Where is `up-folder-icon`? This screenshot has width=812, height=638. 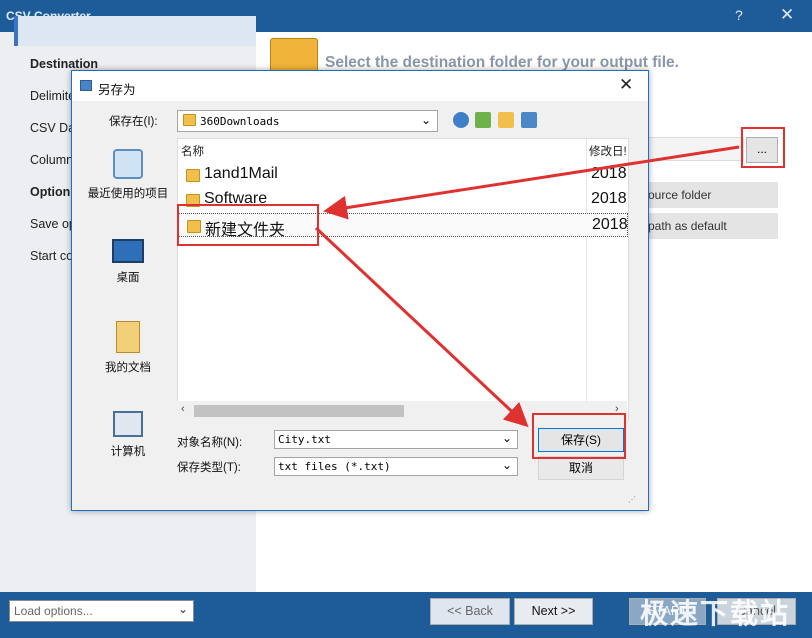 up-folder-icon is located at coordinates (483, 120).